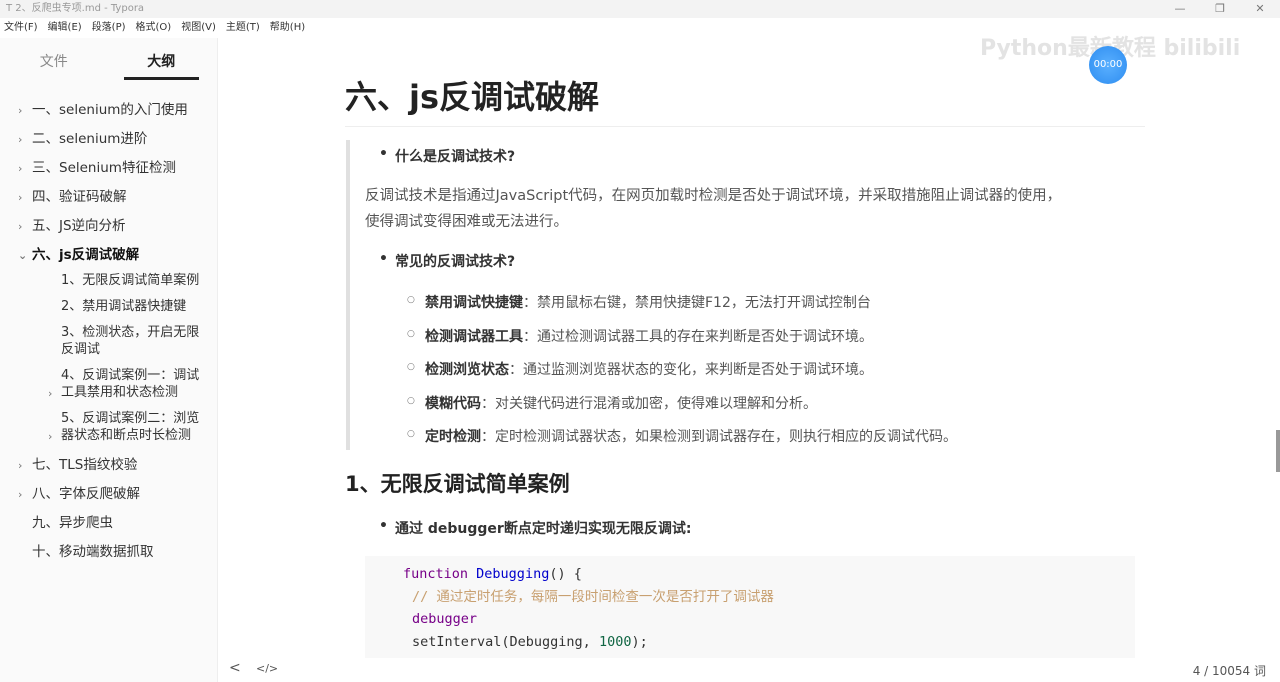 The image size is (1280, 682). I want to click on menu-help: 帮助(H), so click(287, 28).